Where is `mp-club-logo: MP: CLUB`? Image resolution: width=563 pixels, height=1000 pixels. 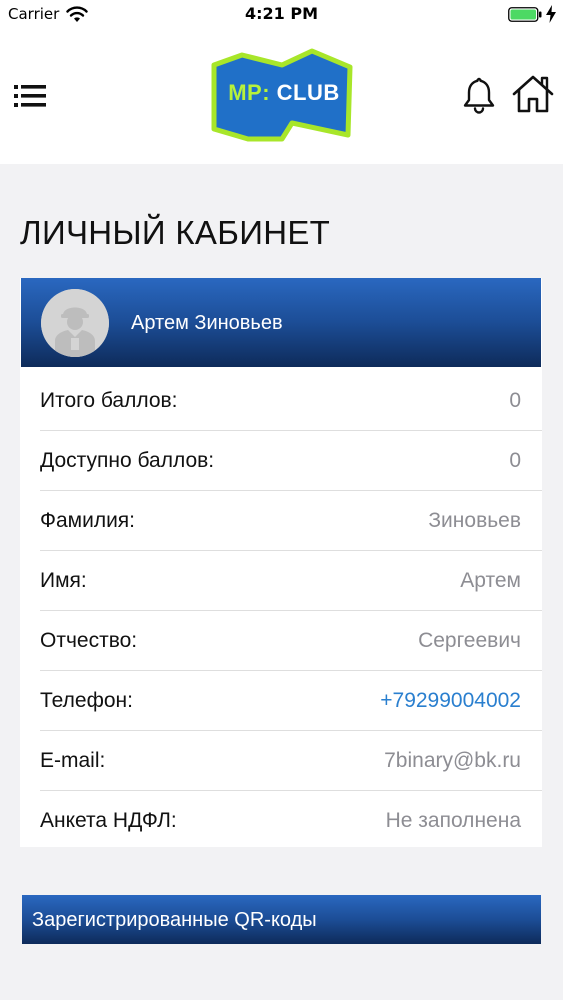 mp-club-logo: MP: CLUB is located at coordinates (282, 93).